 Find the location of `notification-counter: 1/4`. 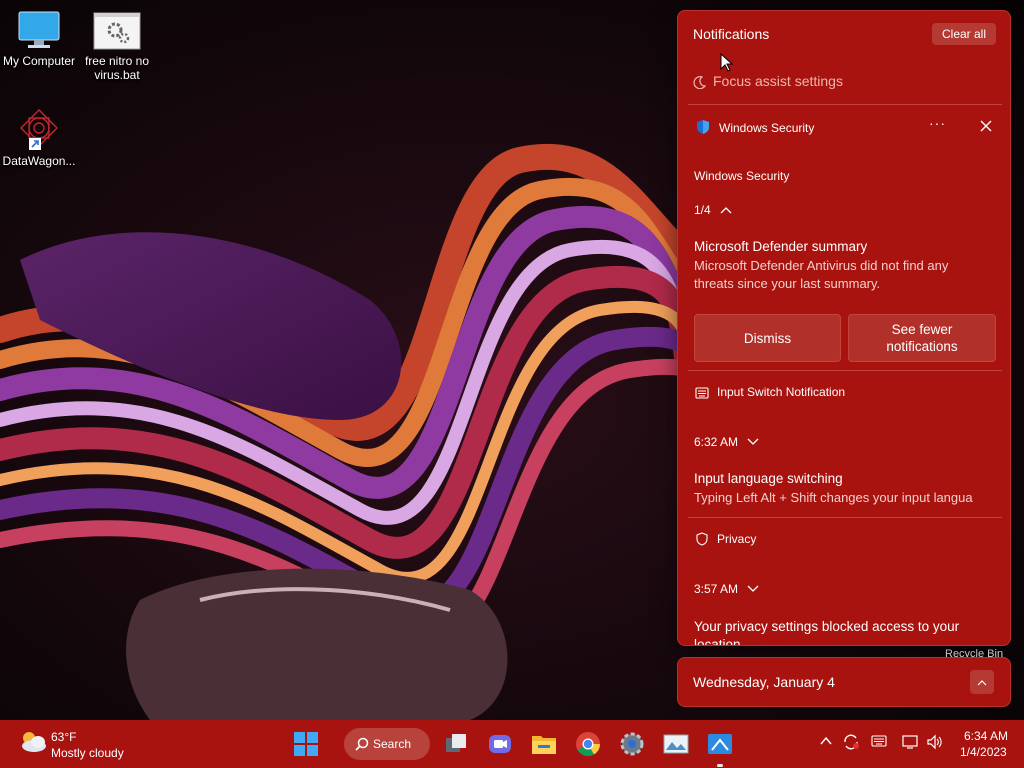

notification-counter: 1/4 is located at coordinates (713, 210).